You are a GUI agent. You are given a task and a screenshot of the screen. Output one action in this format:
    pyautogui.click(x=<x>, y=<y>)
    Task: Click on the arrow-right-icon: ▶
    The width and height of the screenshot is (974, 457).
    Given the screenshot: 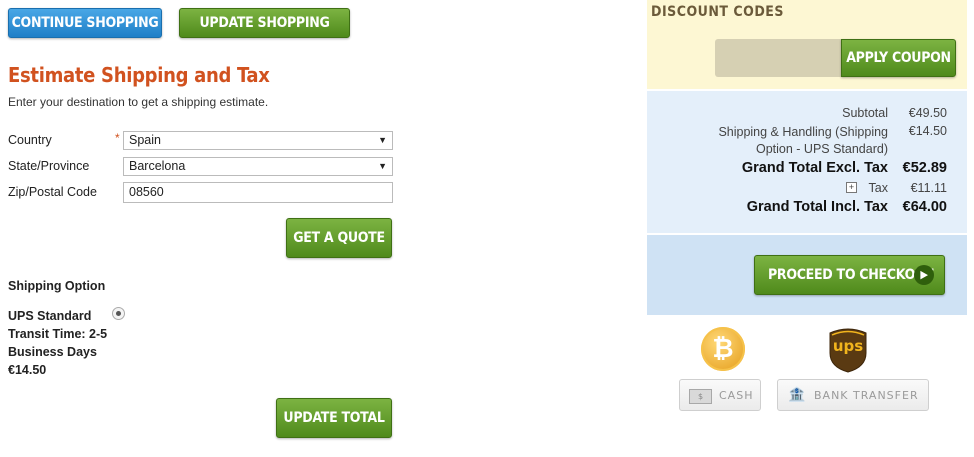 What is the action you would take?
    pyautogui.click(x=924, y=275)
    